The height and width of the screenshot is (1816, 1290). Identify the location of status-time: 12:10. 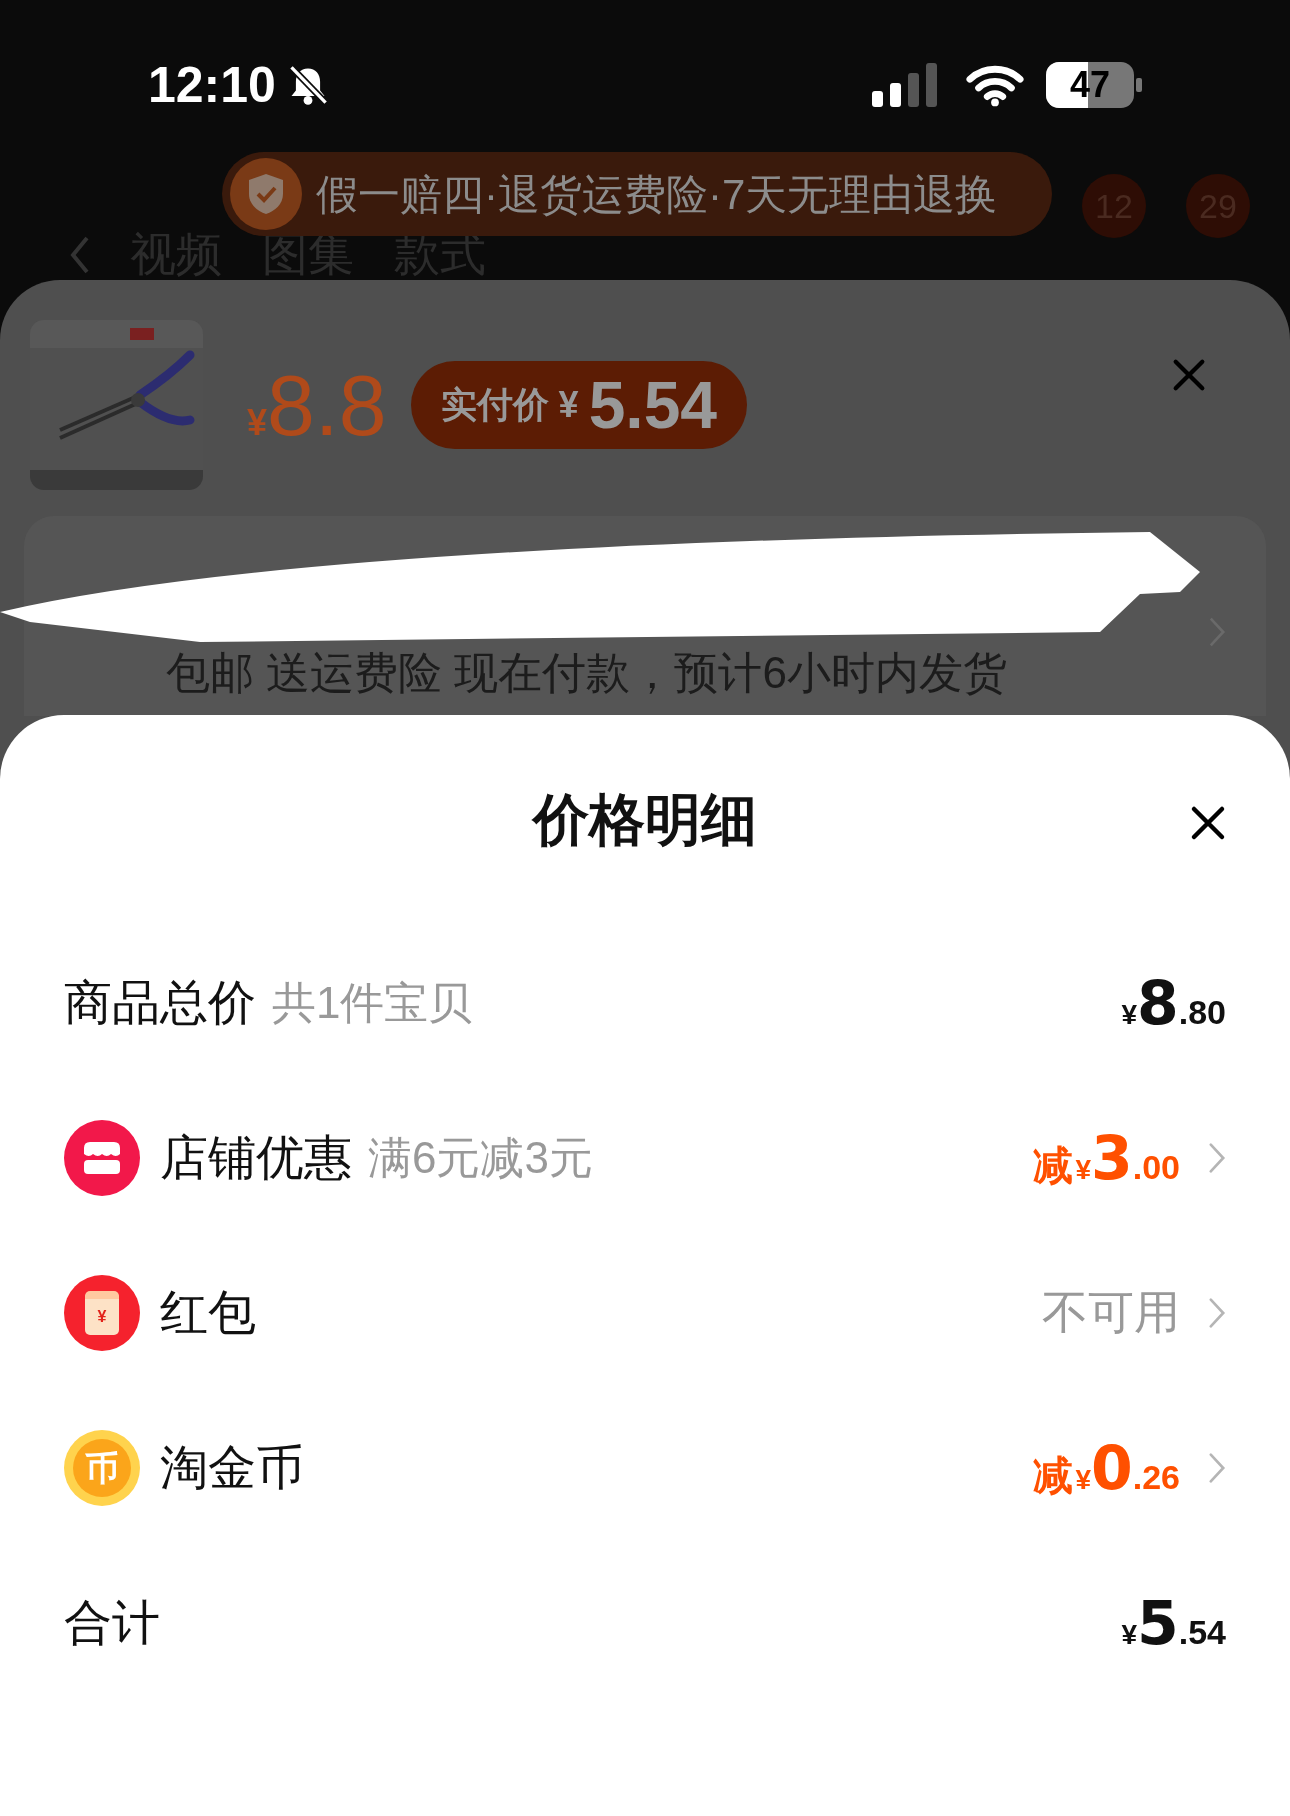
(212, 85).